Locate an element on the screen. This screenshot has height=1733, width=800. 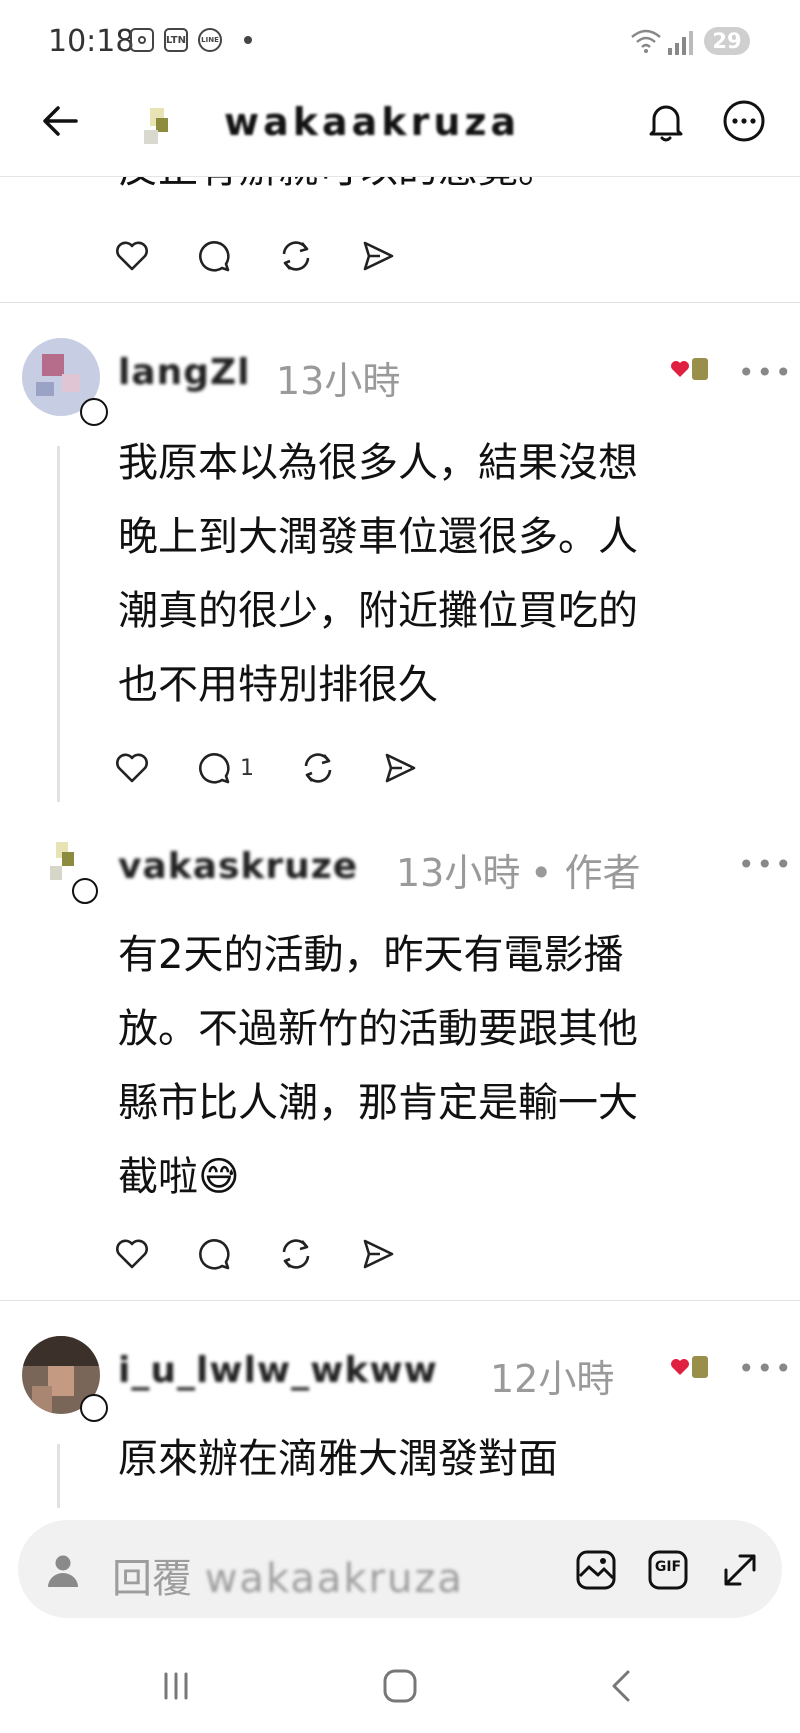
back-button is located at coordinates (60, 121).